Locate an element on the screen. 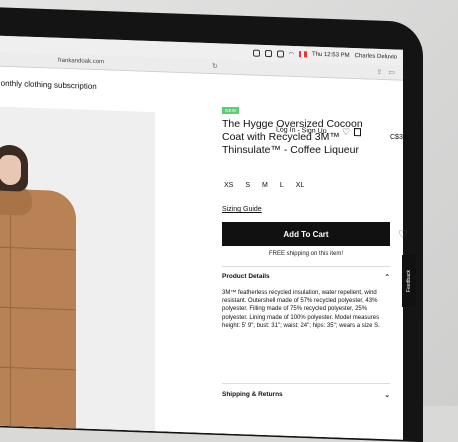 The height and width of the screenshot is (442, 458). wishlist-heart-icon: ♡ is located at coordinates (403, 234).